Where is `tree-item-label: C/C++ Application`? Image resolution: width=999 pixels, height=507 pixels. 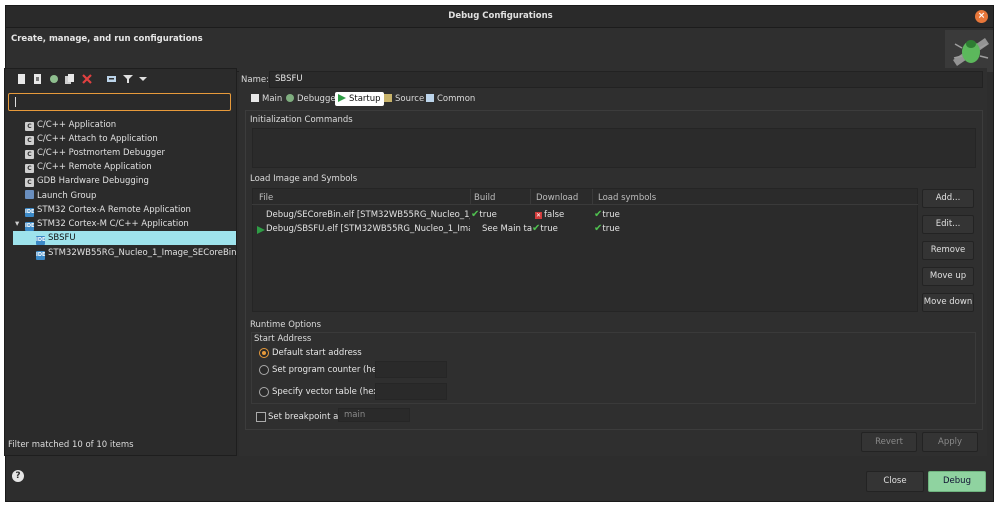 tree-item-label: C/C++ Application is located at coordinates (77, 125).